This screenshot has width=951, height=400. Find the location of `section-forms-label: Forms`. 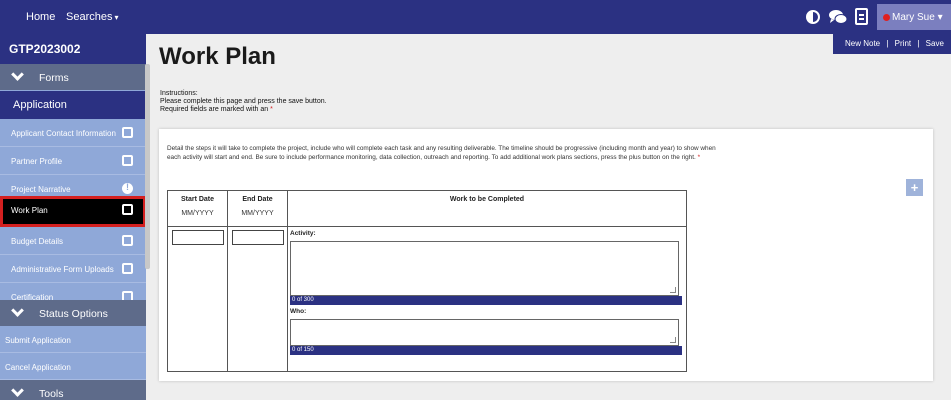

section-forms-label: Forms is located at coordinates (54, 78).